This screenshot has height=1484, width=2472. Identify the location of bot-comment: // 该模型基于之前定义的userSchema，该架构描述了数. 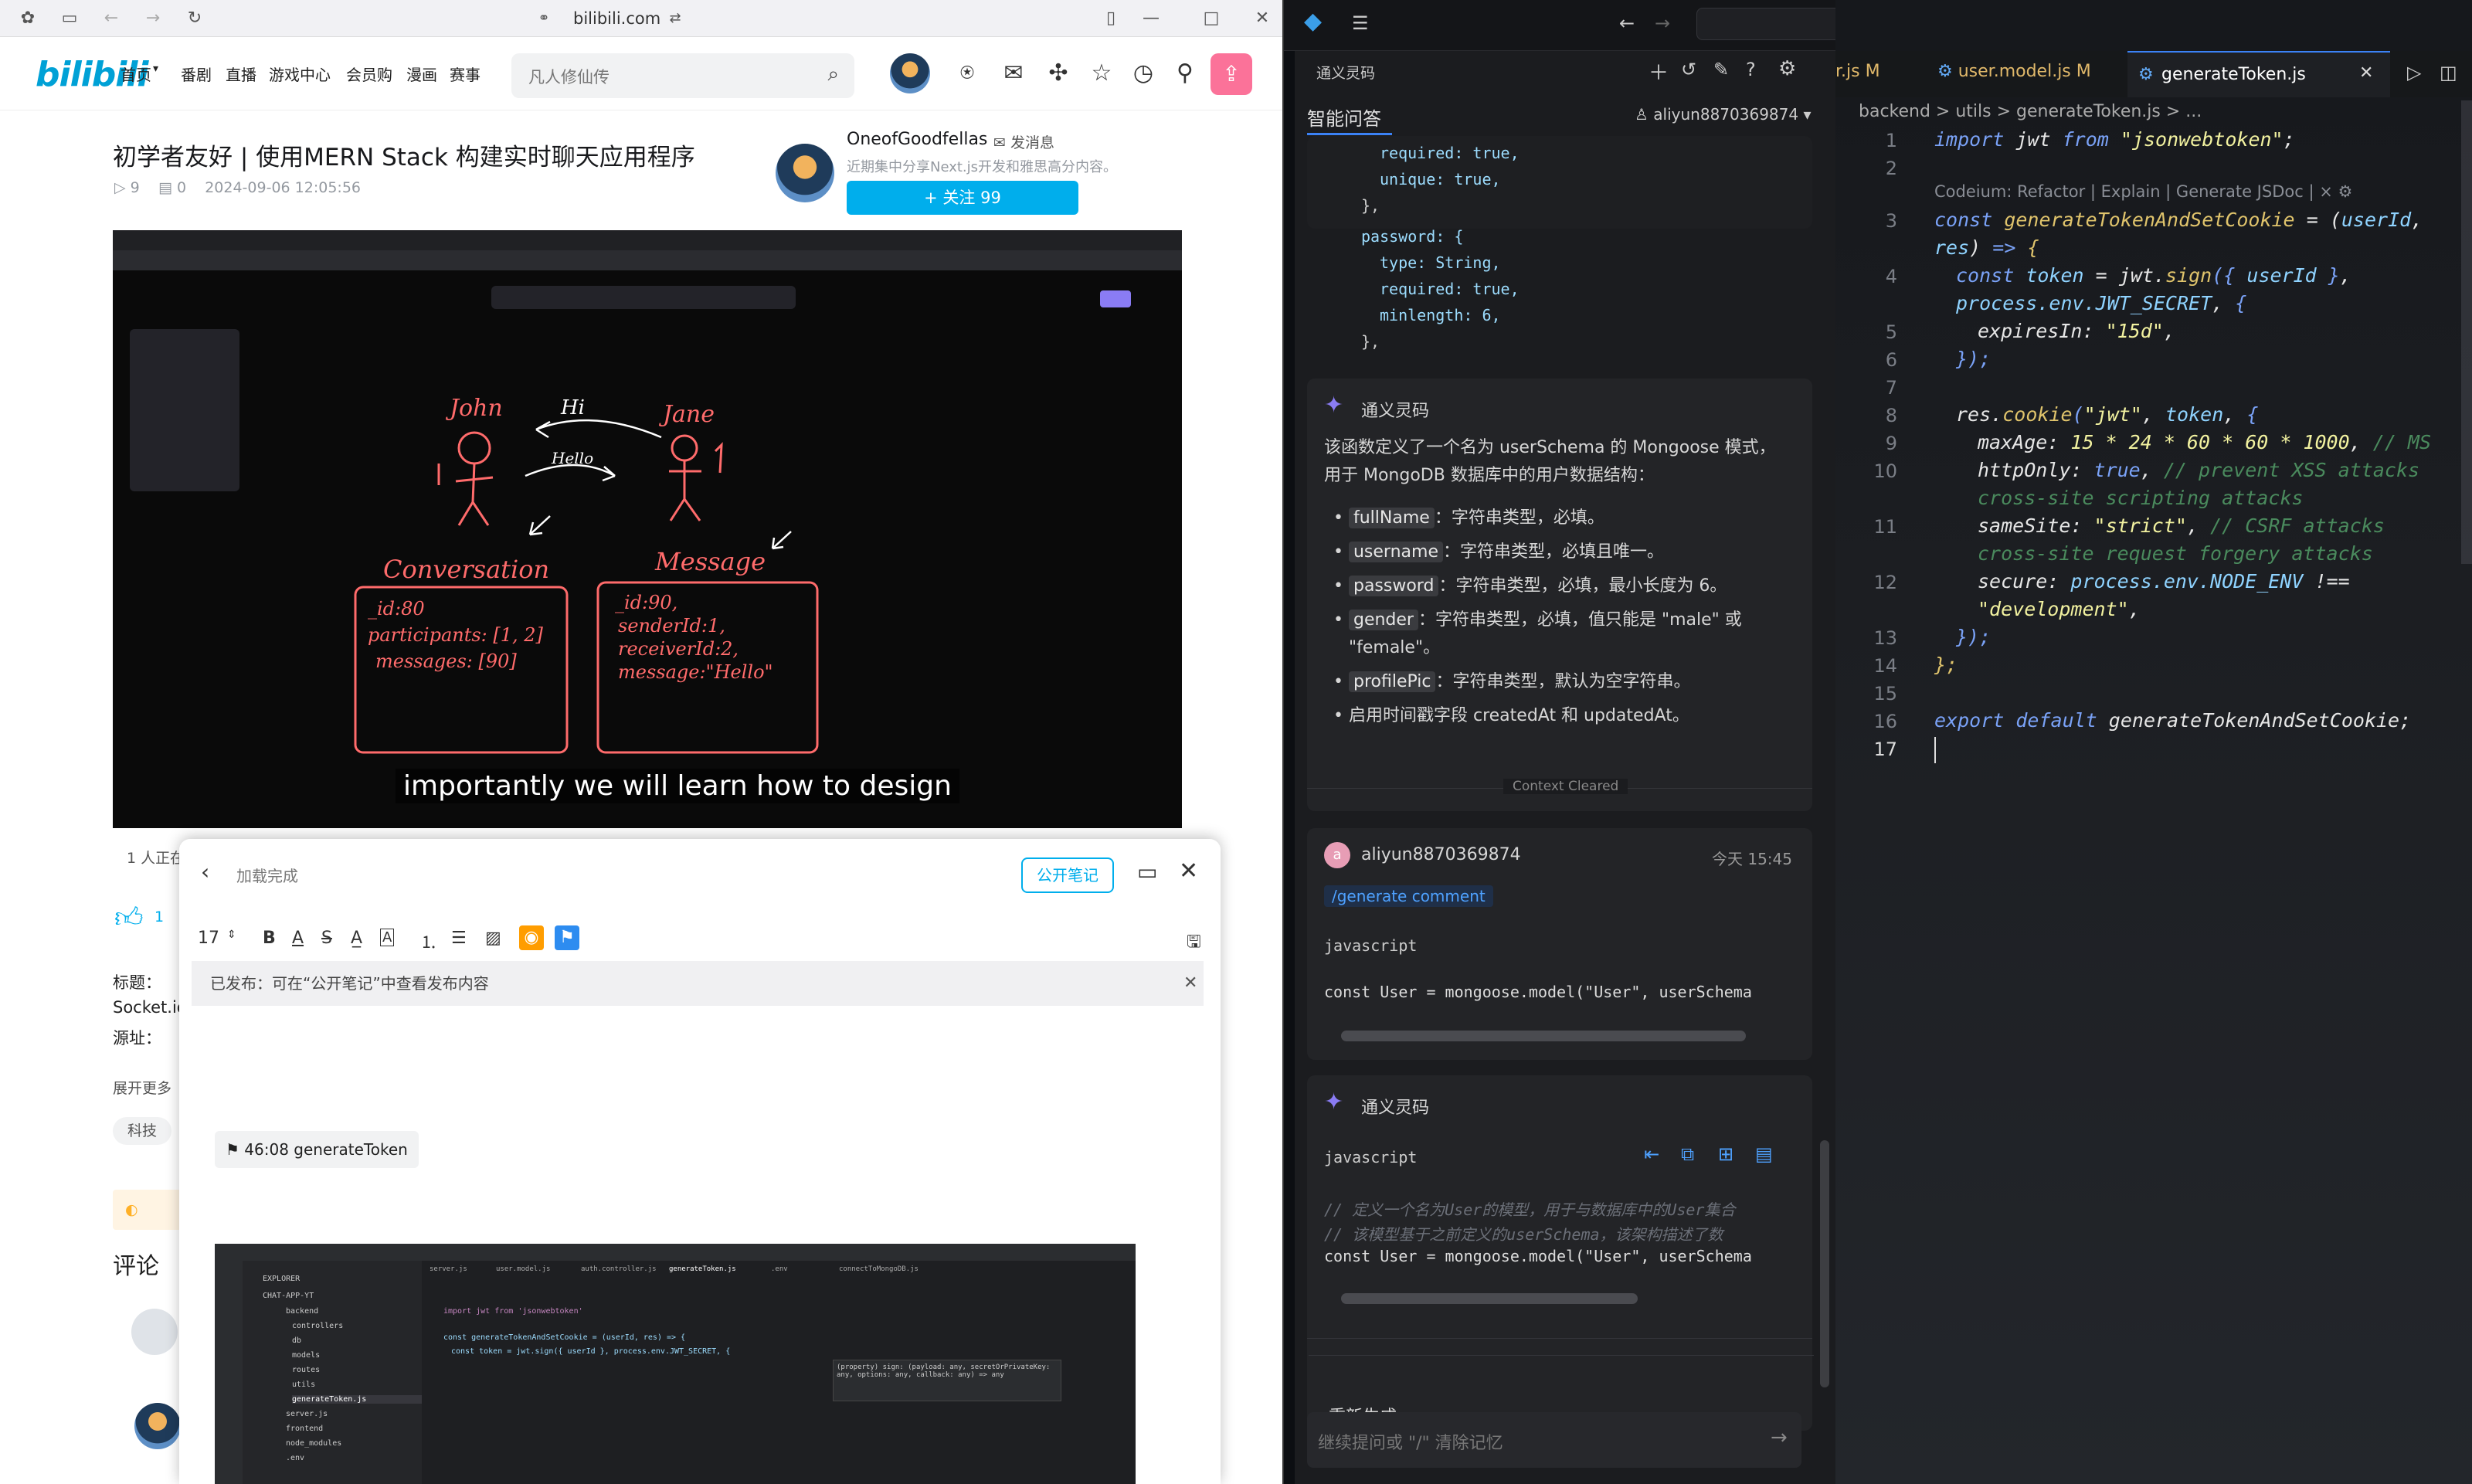
(1523, 1234).